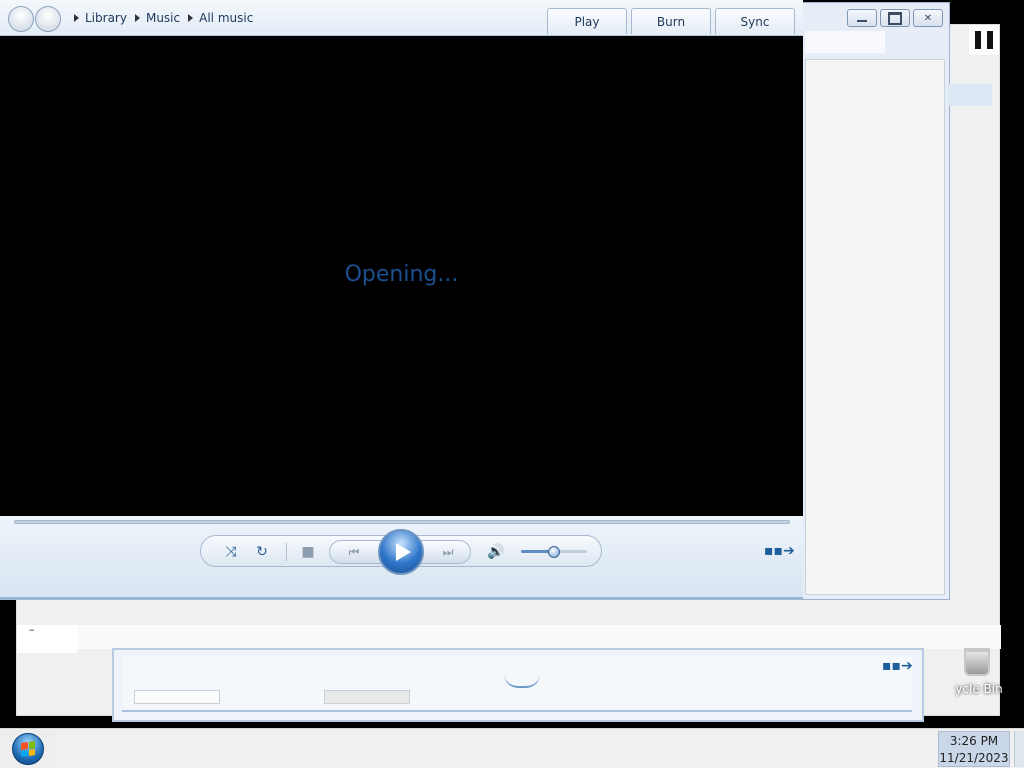 This screenshot has height=768, width=1024. What do you see at coordinates (977, 662) in the screenshot?
I see `recycle-bin-icon` at bounding box center [977, 662].